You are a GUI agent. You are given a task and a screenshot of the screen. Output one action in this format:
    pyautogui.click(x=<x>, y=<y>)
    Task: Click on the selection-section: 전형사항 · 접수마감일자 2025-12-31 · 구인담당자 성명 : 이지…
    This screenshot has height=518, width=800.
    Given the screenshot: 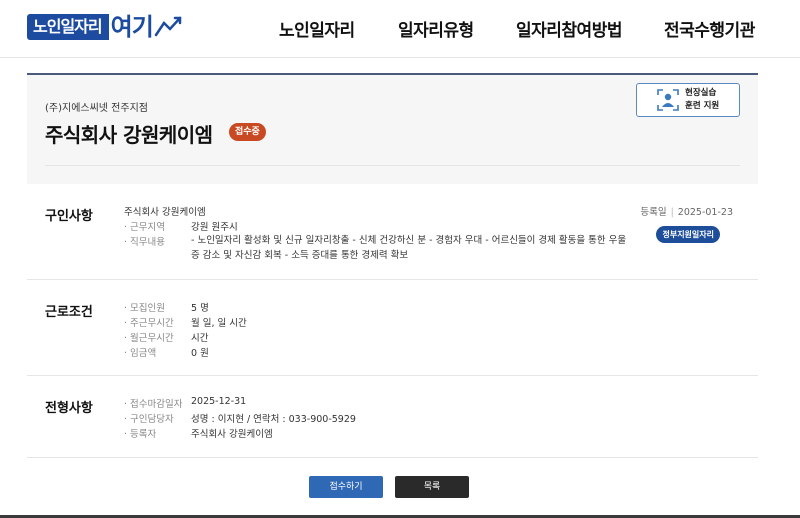 What is the action you would take?
    pyautogui.click(x=392, y=417)
    